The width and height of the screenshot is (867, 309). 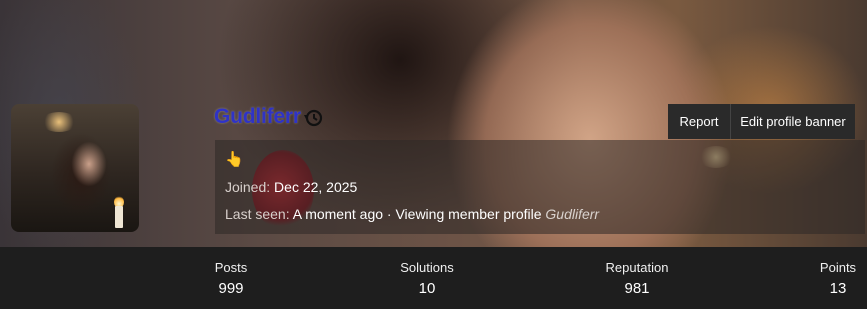 What do you see at coordinates (248, 187) in the screenshot?
I see `joined-label: Joined:` at bounding box center [248, 187].